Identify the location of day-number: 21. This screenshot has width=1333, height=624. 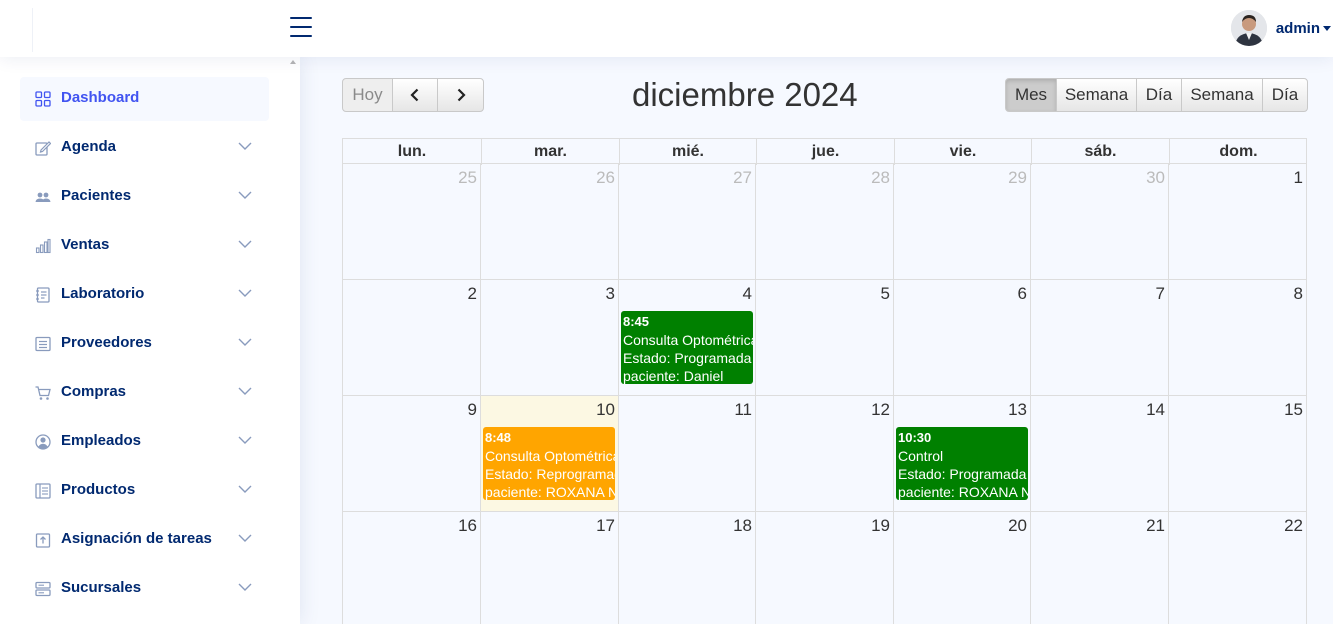
(1155, 526).